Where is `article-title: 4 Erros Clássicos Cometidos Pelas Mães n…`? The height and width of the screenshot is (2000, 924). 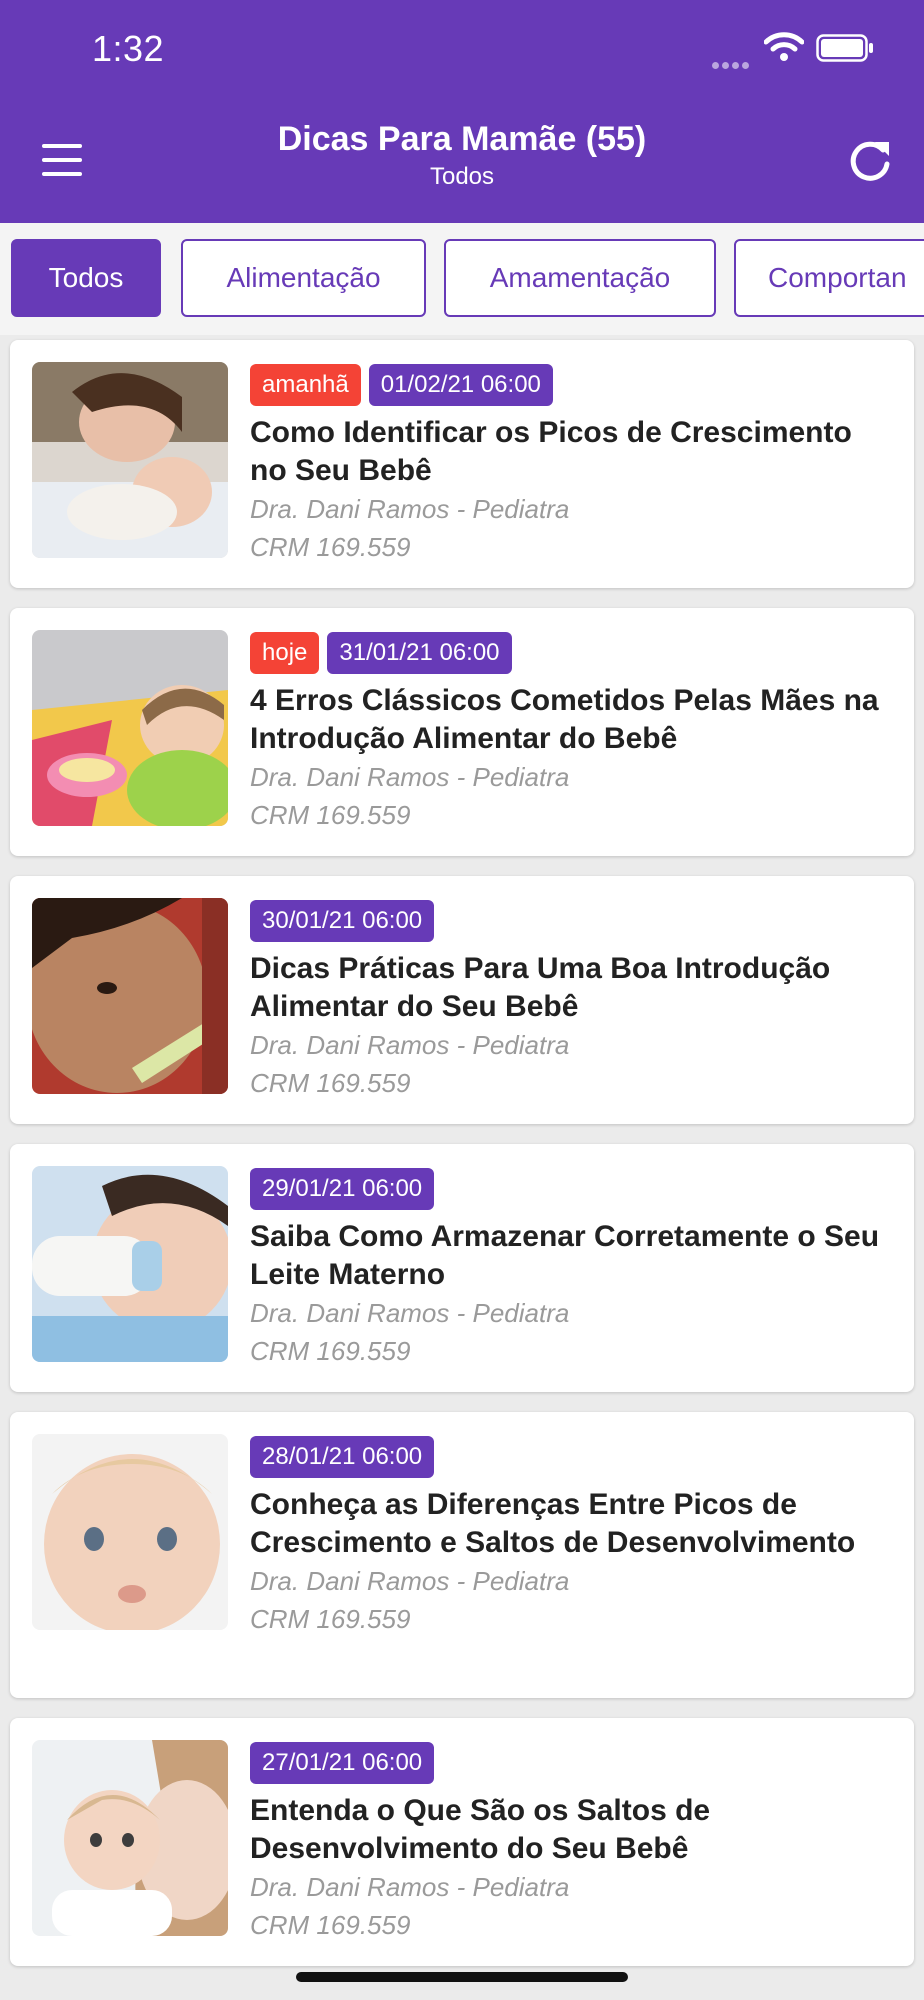 article-title: 4 Erros Clássicos Cometidos Pelas Mães n… is located at coordinates (564, 719).